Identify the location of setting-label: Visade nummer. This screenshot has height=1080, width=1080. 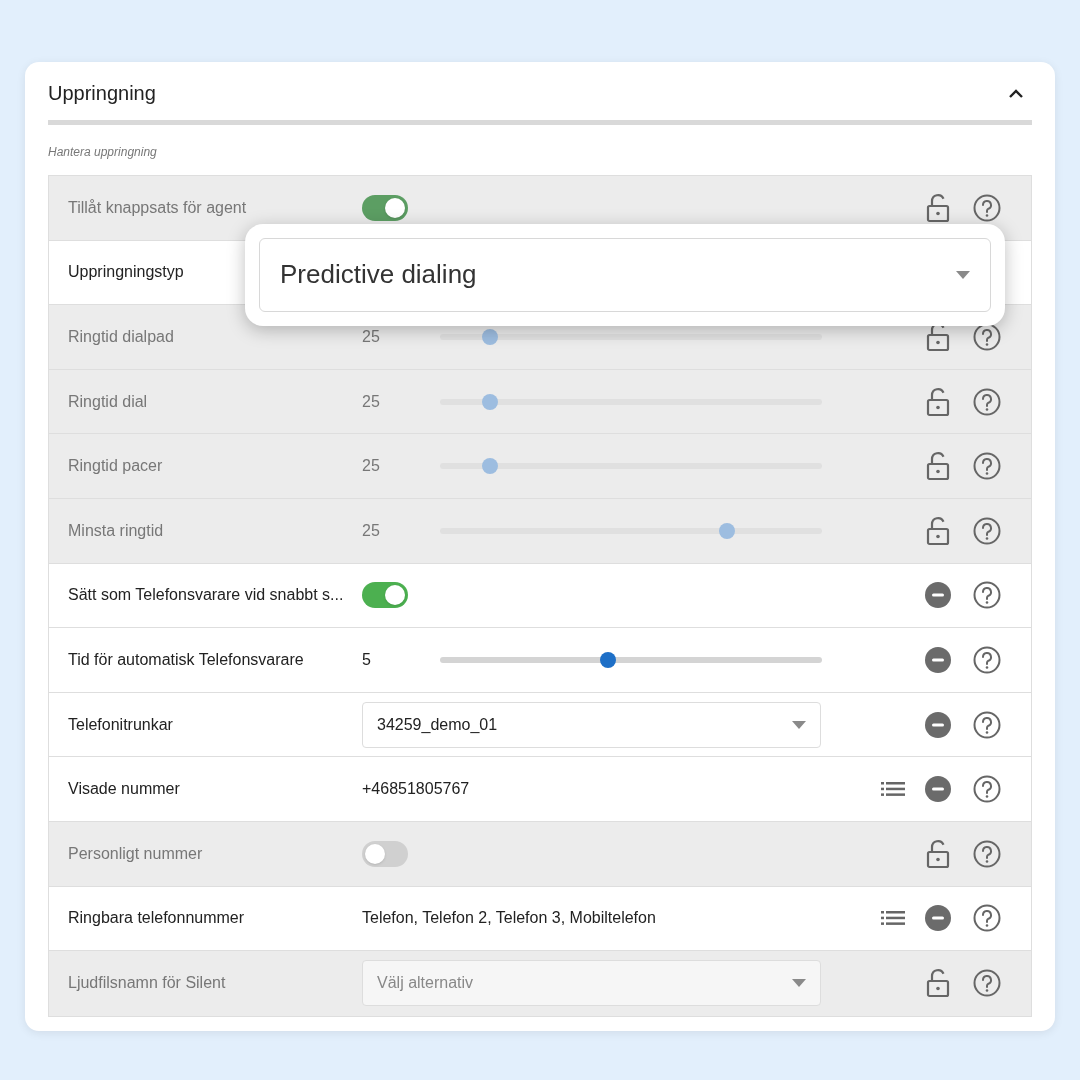
(124, 789).